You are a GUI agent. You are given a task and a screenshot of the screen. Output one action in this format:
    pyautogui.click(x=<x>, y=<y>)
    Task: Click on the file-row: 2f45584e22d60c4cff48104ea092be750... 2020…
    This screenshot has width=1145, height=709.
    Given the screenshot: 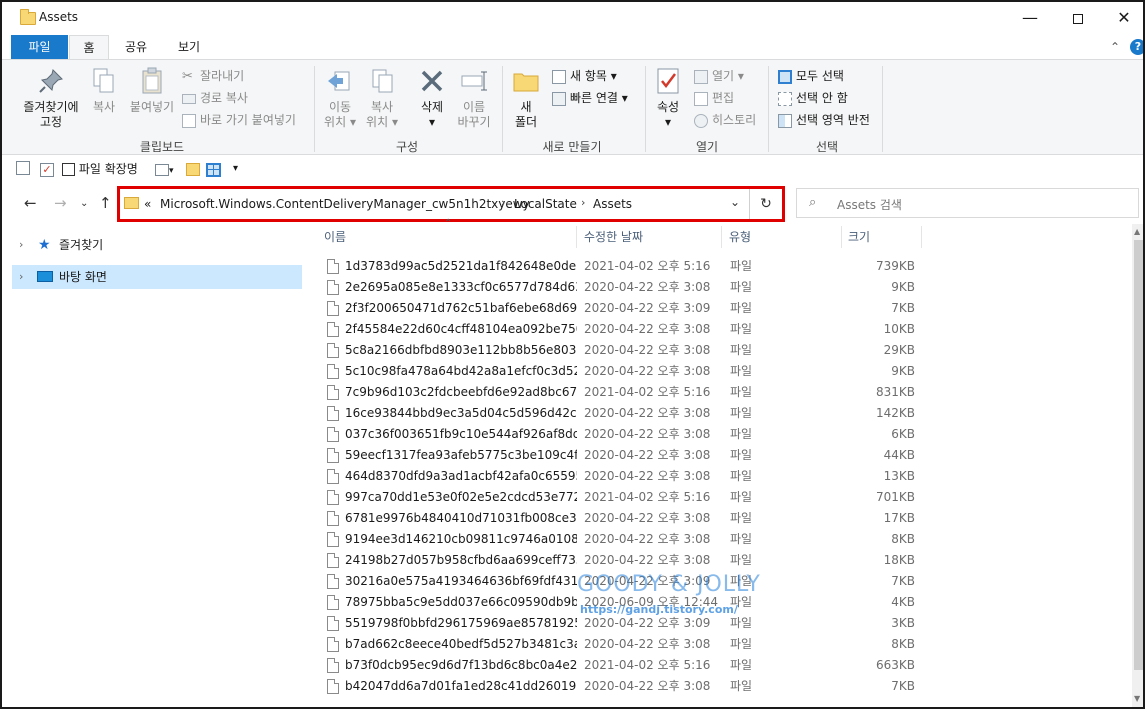 What is the action you would take?
    pyautogui.click(x=718, y=329)
    